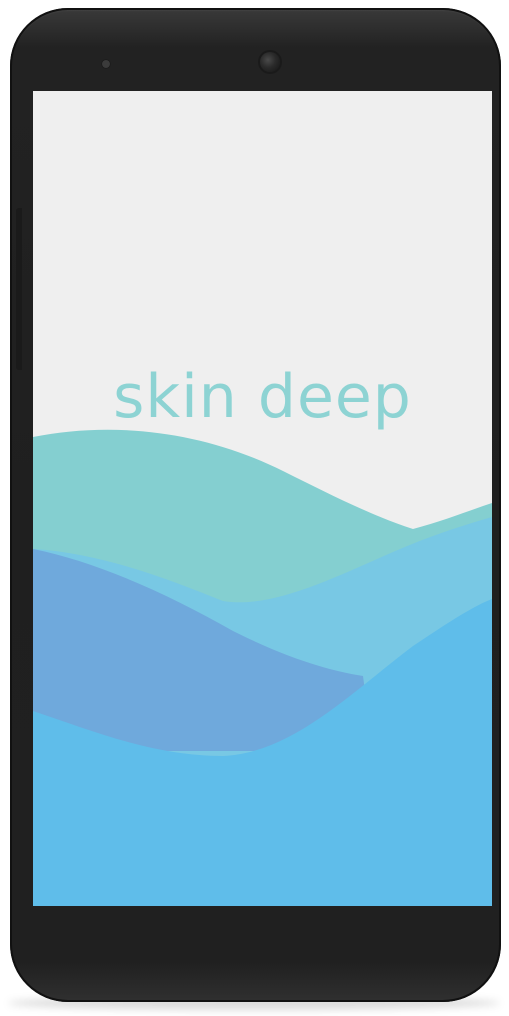  What do you see at coordinates (270, 62) in the screenshot?
I see `front-camera` at bounding box center [270, 62].